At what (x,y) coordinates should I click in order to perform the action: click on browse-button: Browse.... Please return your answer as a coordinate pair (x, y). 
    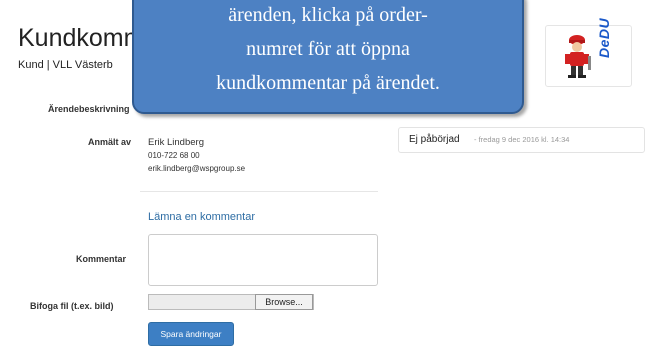
    Looking at the image, I should click on (284, 302).